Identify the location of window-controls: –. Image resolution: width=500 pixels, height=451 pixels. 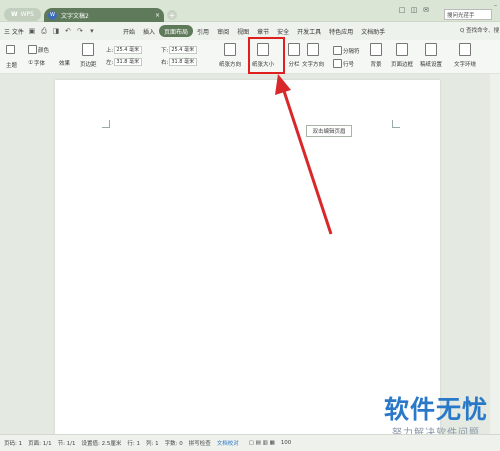
(495, 5).